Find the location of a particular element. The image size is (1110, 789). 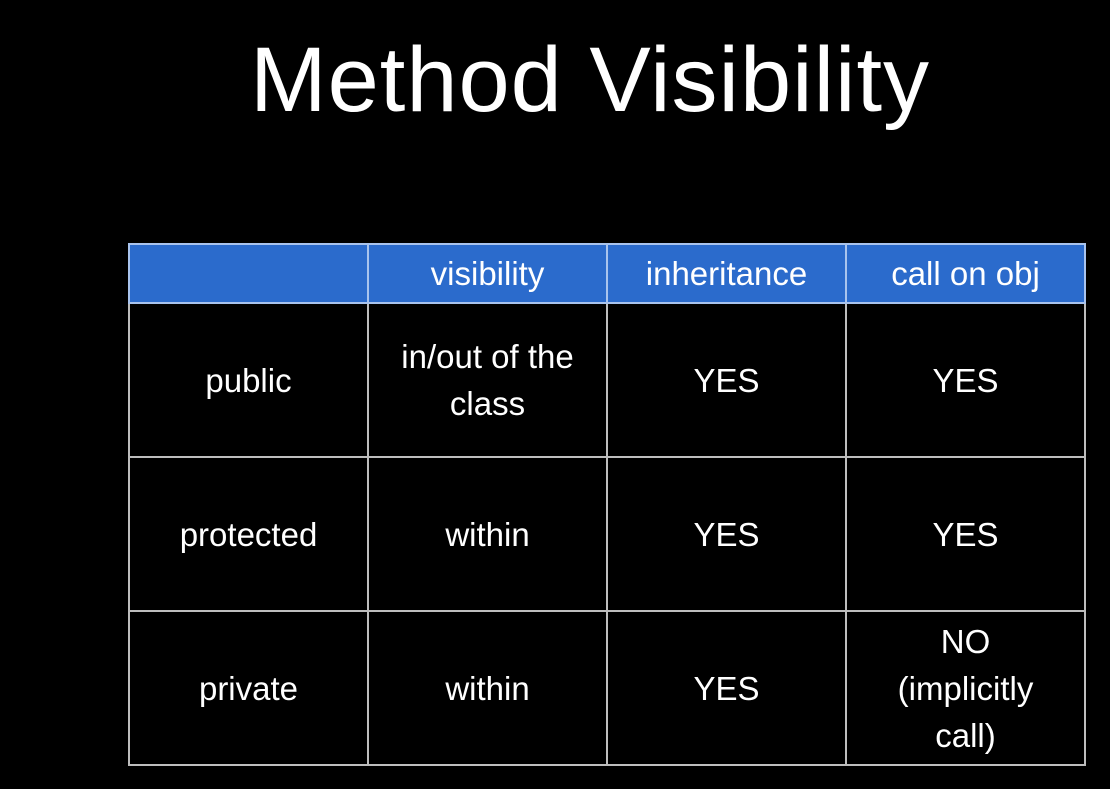

cell-modifier: private is located at coordinates (248, 688).